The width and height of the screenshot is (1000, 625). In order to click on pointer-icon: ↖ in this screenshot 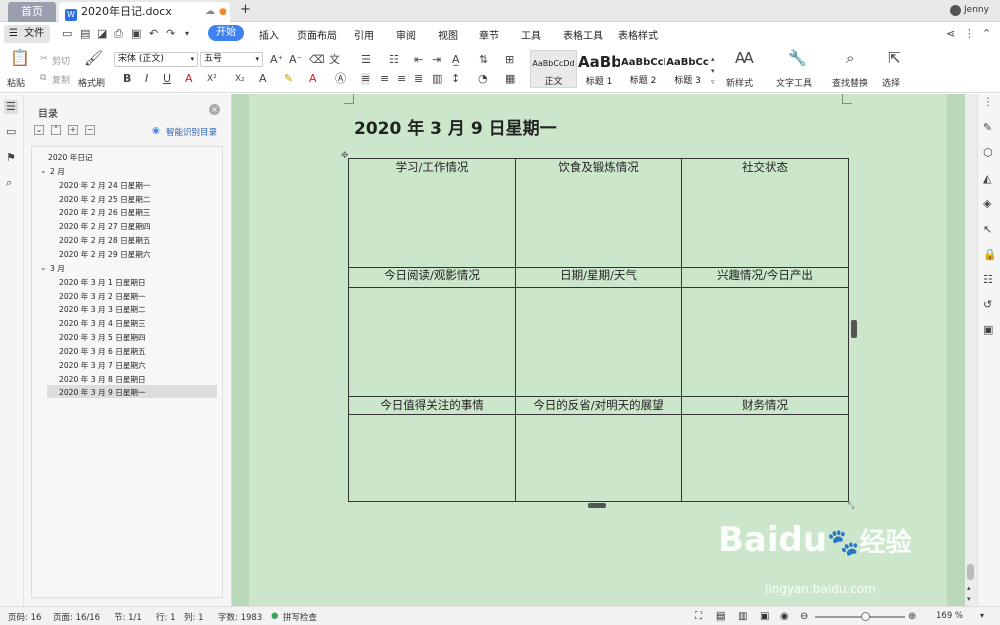, I will do `click(987, 230)`.